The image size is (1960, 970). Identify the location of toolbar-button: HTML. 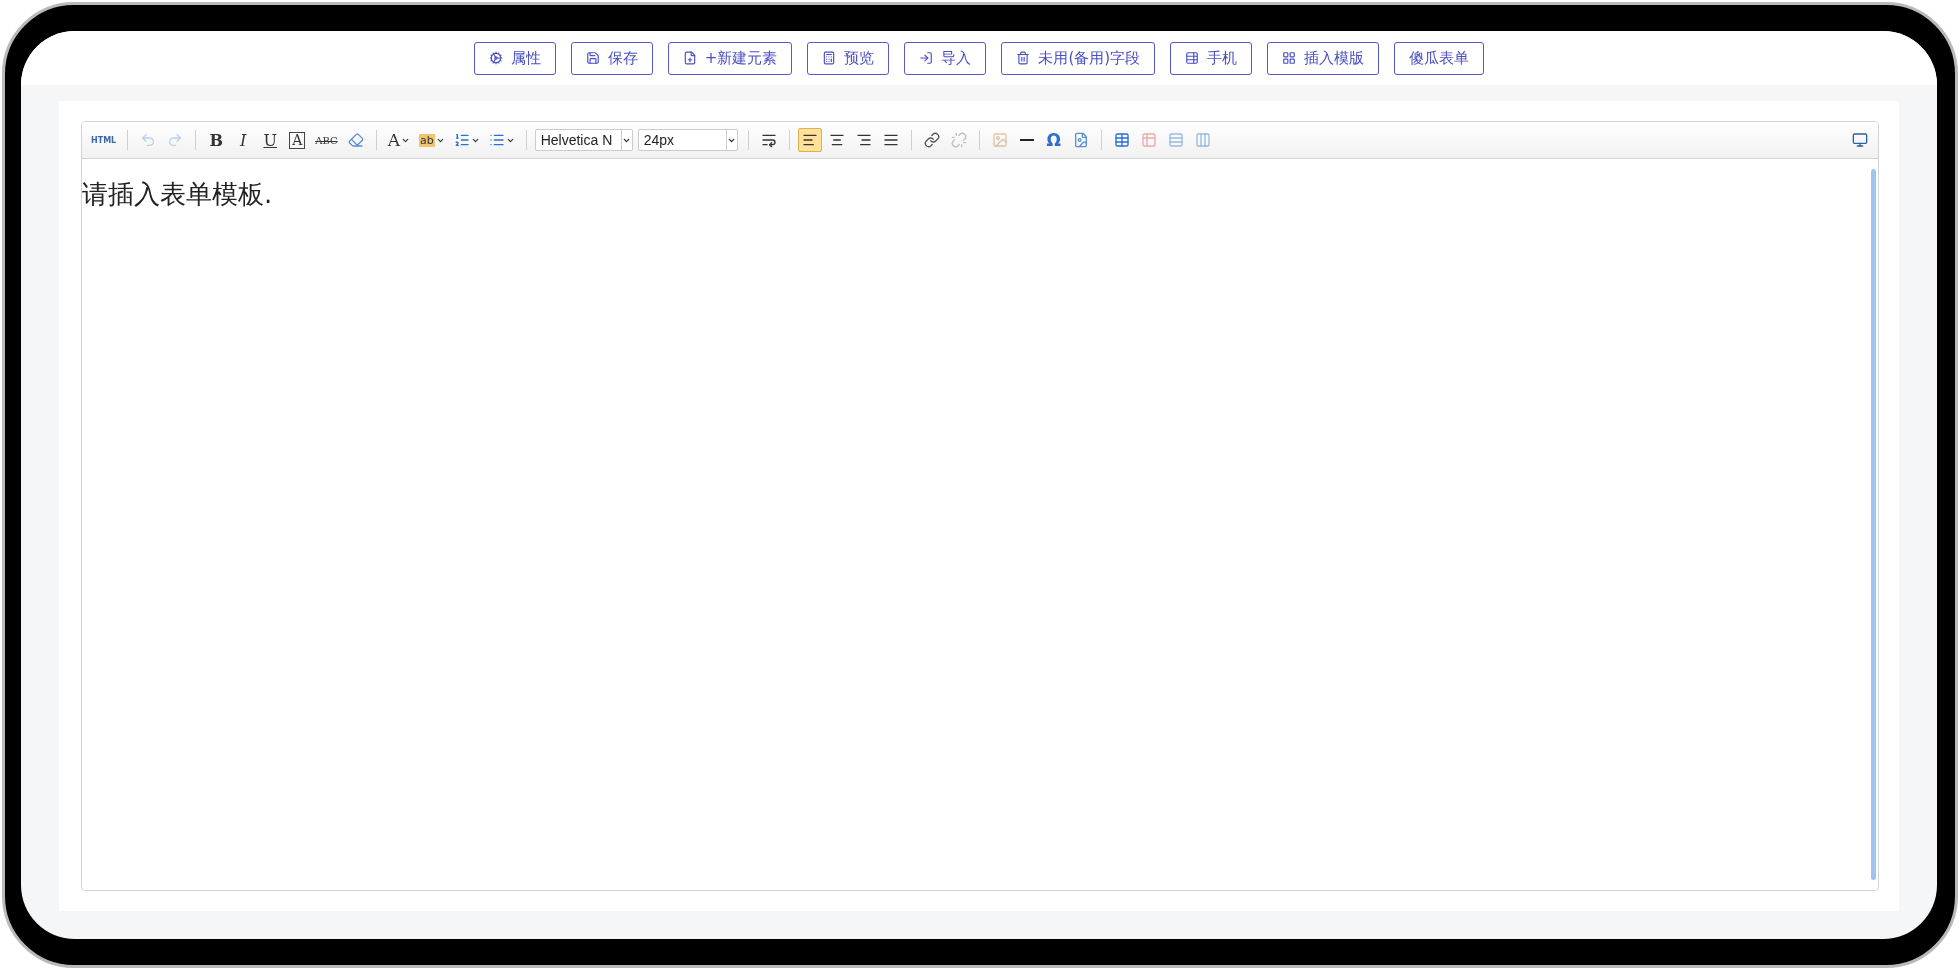
(104, 140).